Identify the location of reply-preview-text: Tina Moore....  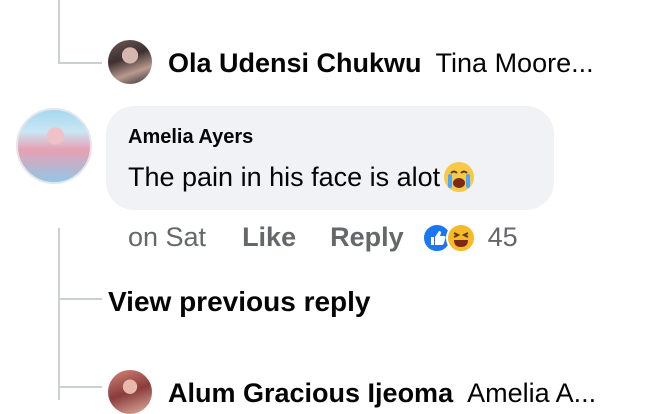
(515, 63).